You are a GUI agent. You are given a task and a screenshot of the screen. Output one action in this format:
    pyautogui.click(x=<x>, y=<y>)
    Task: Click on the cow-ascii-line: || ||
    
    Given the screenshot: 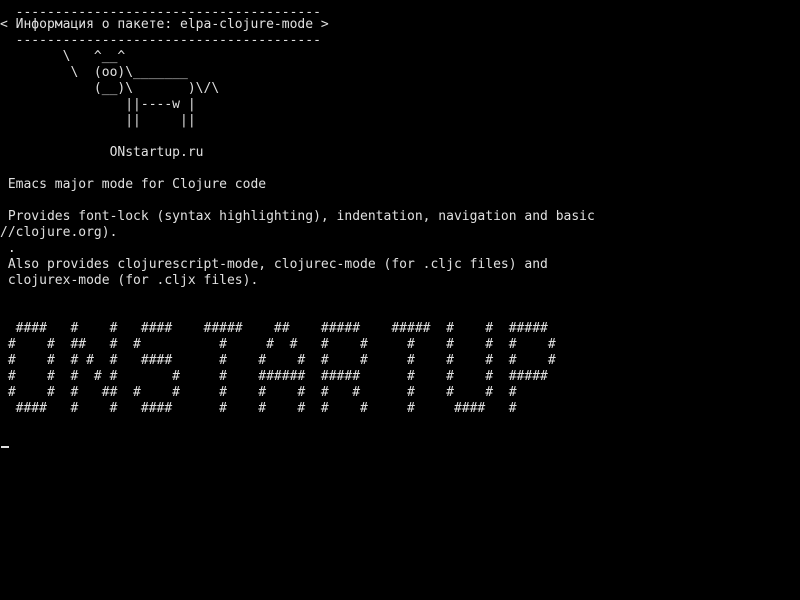 What is the action you would take?
    pyautogui.click(x=98, y=120)
    